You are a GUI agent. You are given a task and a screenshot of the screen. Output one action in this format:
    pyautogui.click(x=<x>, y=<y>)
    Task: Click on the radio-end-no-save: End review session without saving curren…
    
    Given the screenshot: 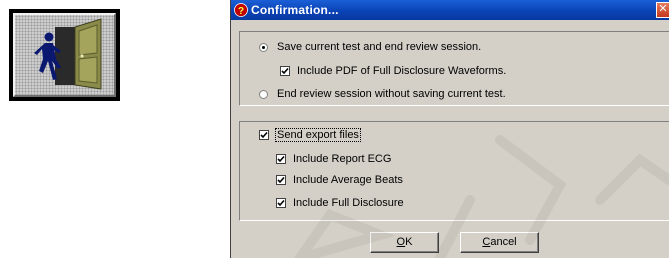 What is the action you would take?
    pyautogui.click(x=382, y=94)
    